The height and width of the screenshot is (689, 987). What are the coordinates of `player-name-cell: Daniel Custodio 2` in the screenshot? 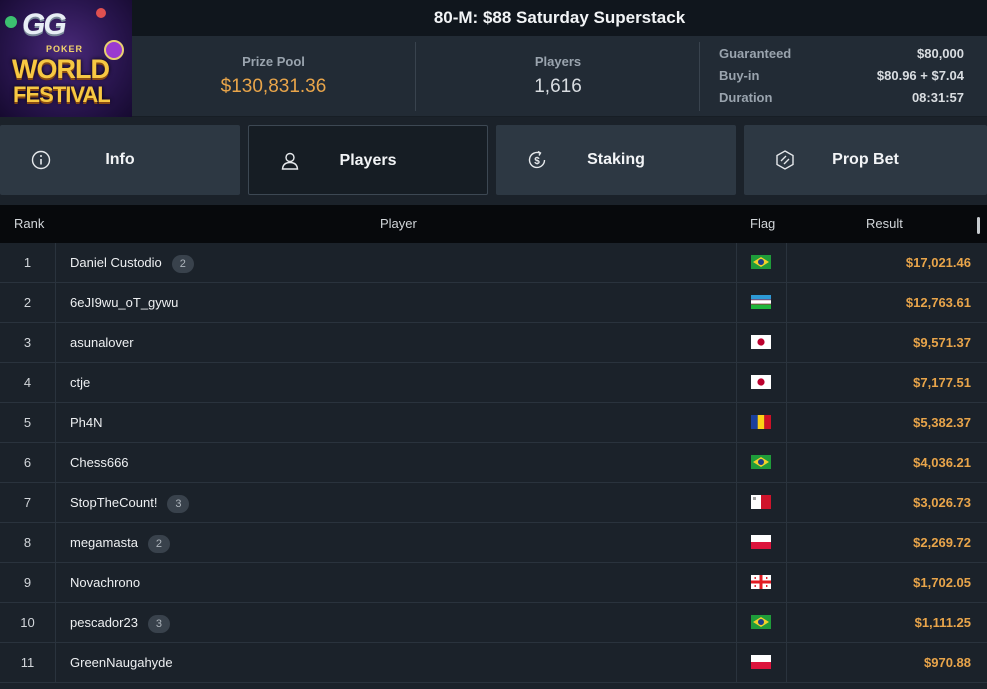 It's located at (132, 263).